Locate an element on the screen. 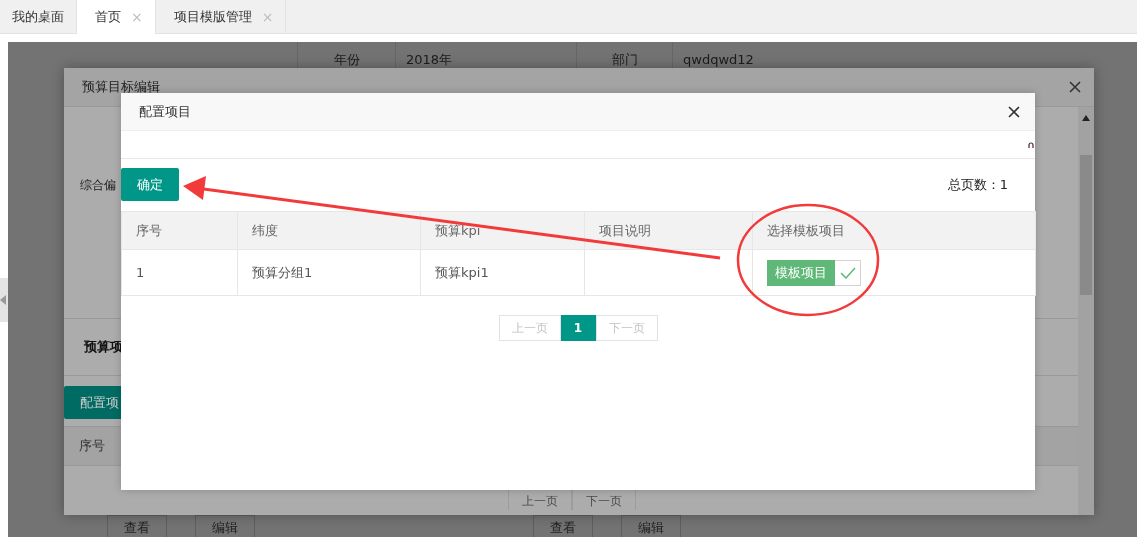  page-button: 1 is located at coordinates (578, 328).